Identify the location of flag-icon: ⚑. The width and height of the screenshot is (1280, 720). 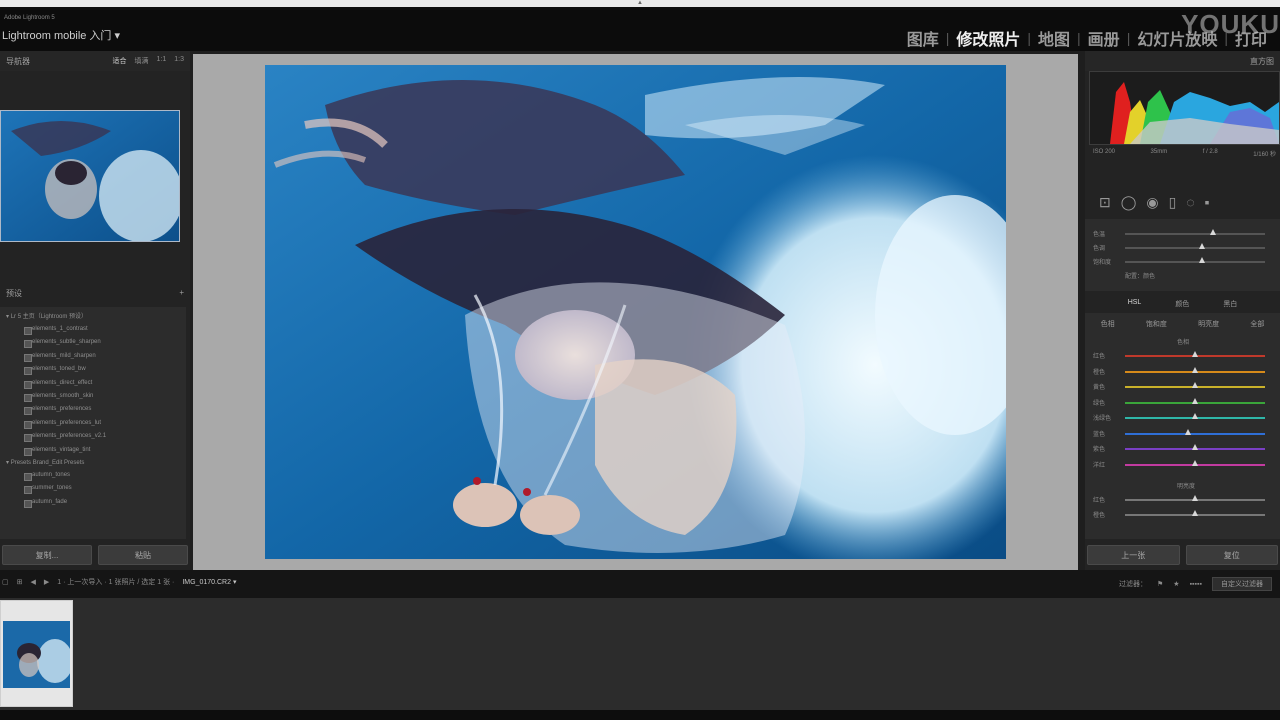
(1160, 584).